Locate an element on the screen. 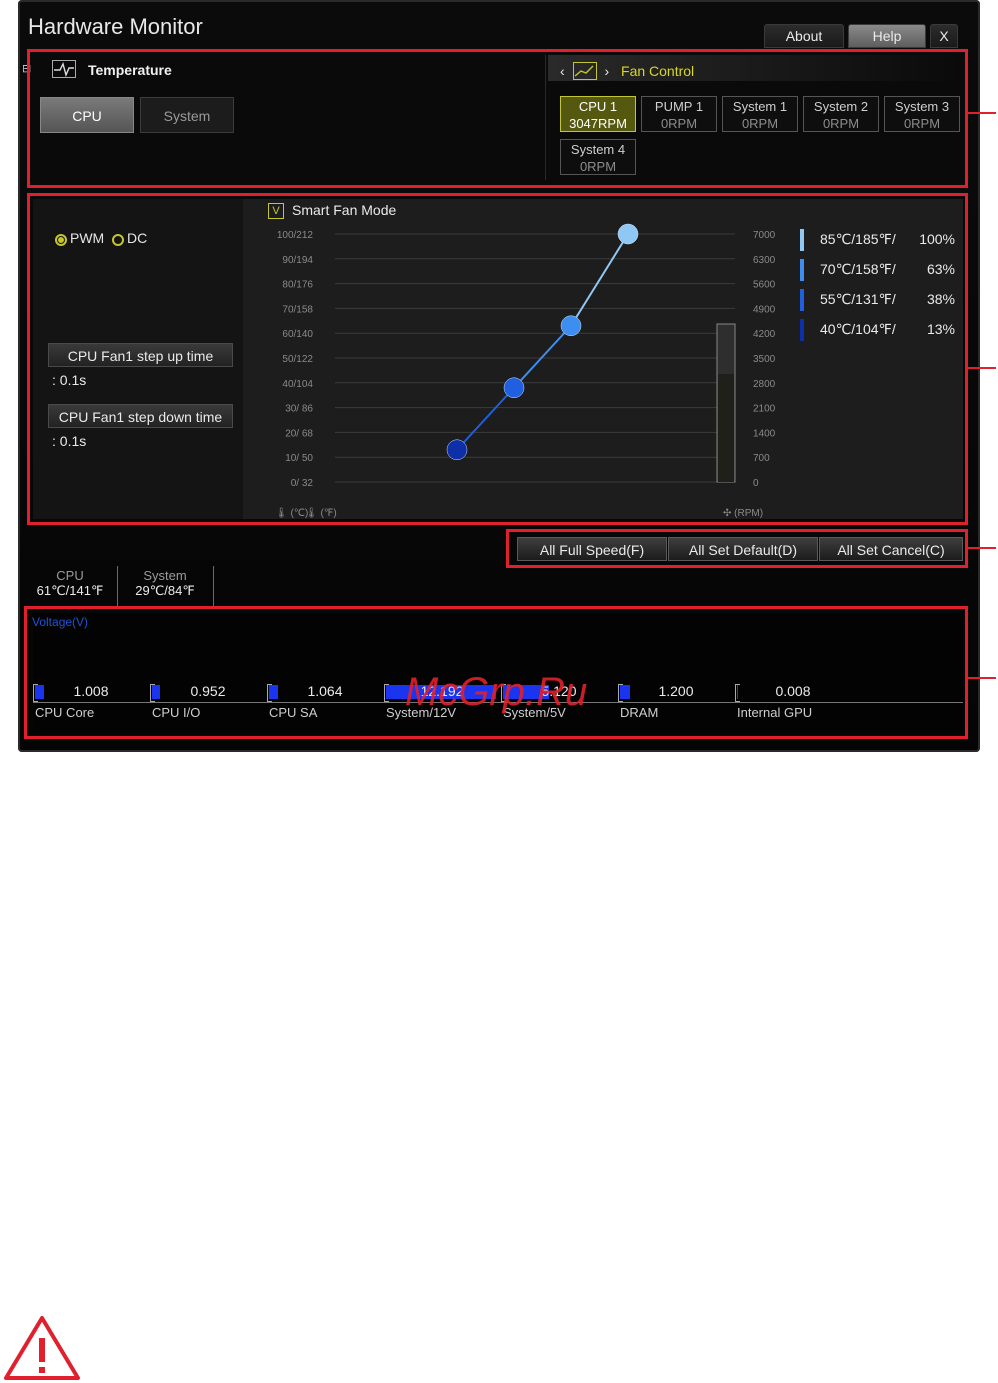  readout-value: 61℃/141℉ is located at coordinates (70, 590).